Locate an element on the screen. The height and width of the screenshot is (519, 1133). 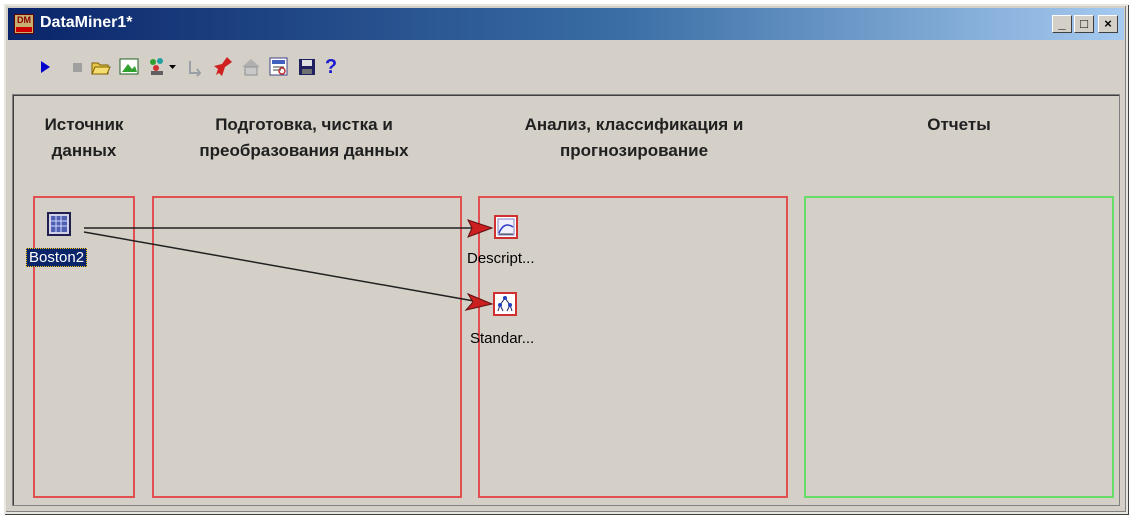
table-icon is located at coordinates (59, 224).